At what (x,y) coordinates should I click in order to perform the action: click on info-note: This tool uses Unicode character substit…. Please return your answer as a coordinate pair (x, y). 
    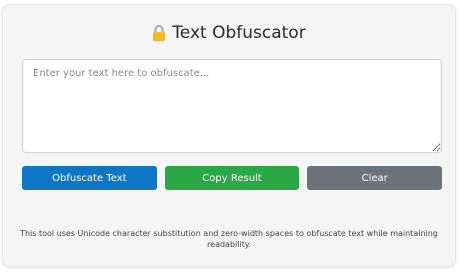
    Looking at the image, I should click on (229, 239).